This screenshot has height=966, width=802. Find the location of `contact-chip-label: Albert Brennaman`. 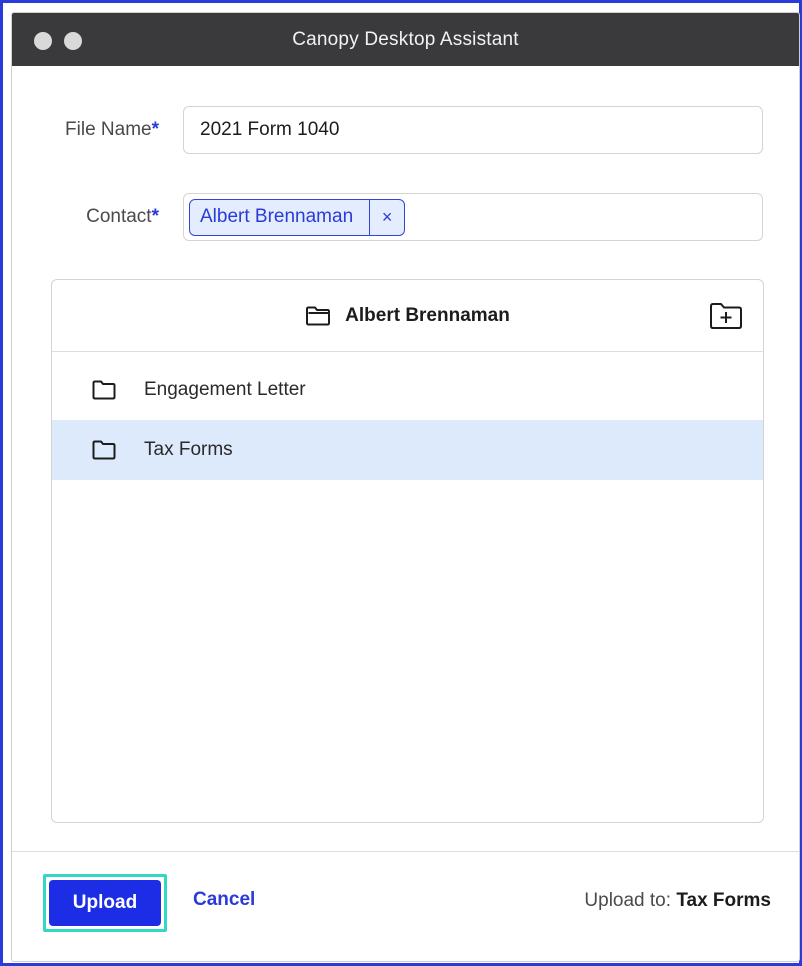

contact-chip-label: Albert Brennaman is located at coordinates (277, 216).